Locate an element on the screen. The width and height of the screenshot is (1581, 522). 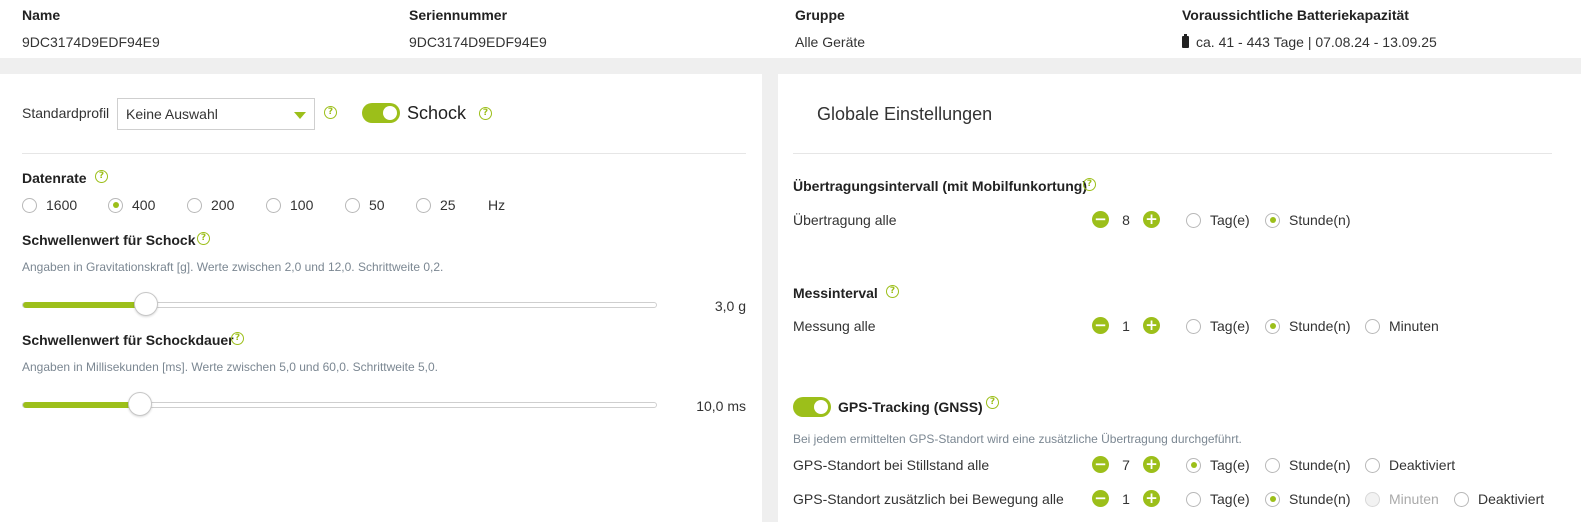
info-group-label: Gruppe is located at coordinates (820, 15).